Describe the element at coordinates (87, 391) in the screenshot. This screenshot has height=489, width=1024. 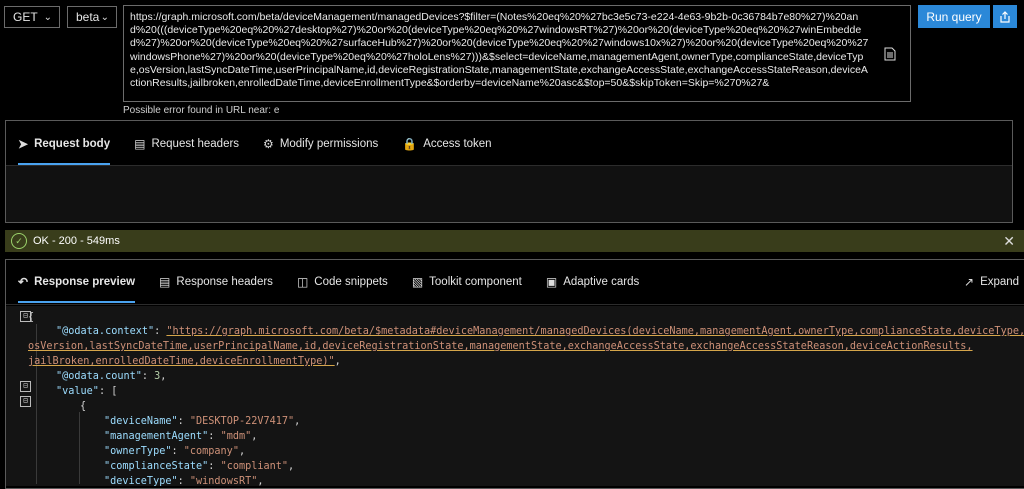
I see `json-line: "value": [` at that location.